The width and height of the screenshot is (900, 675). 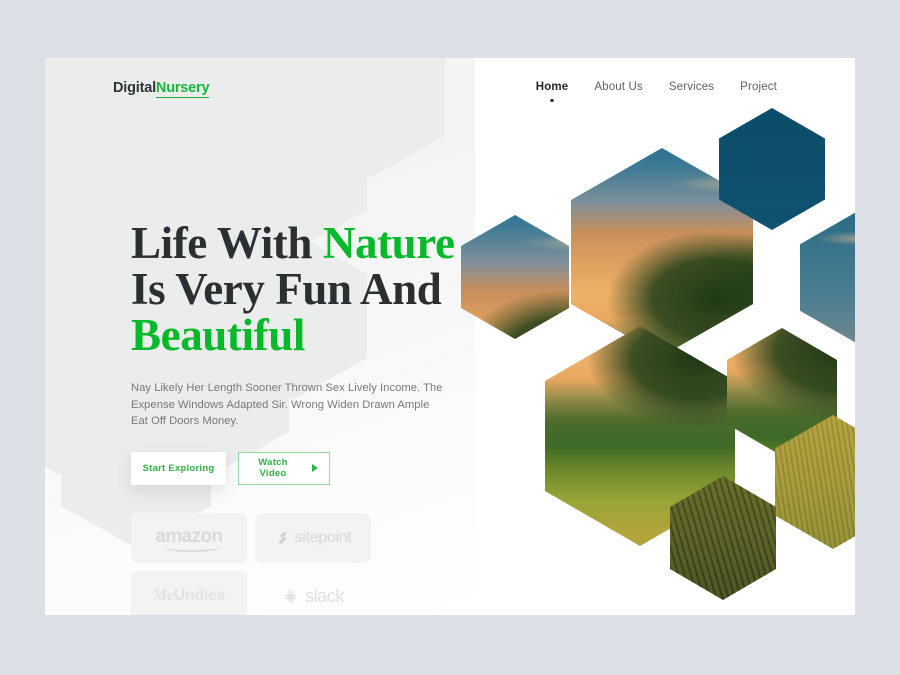 What do you see at coordinates (323, 537) in the screenshot?
I see `sitepoint-label: sitepoint` at bounding box center [323, 537].